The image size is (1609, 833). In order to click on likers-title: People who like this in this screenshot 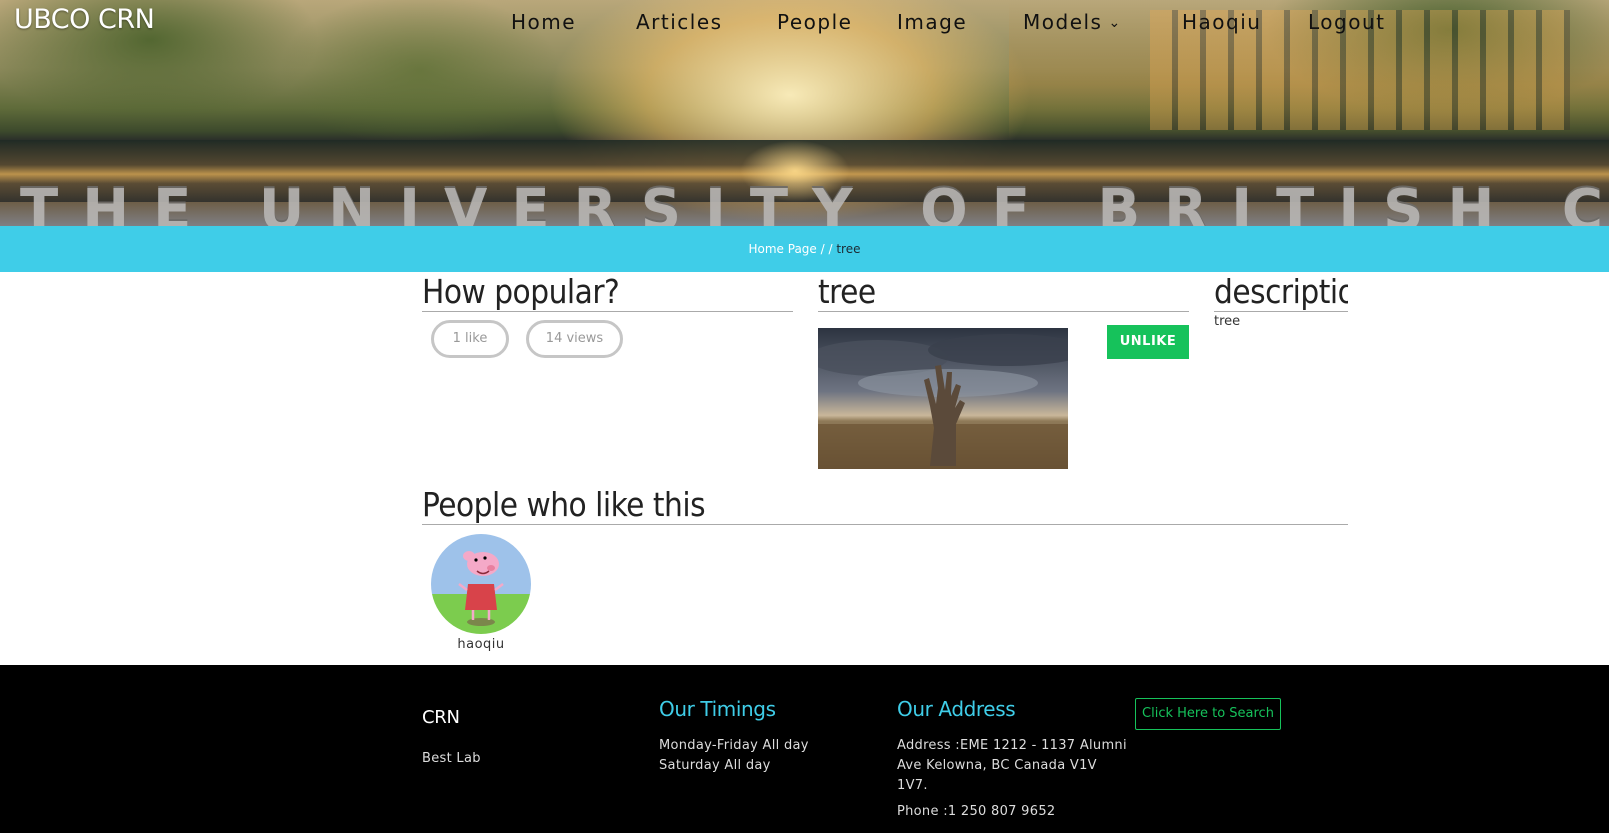, I will do `click(885, 505)`.